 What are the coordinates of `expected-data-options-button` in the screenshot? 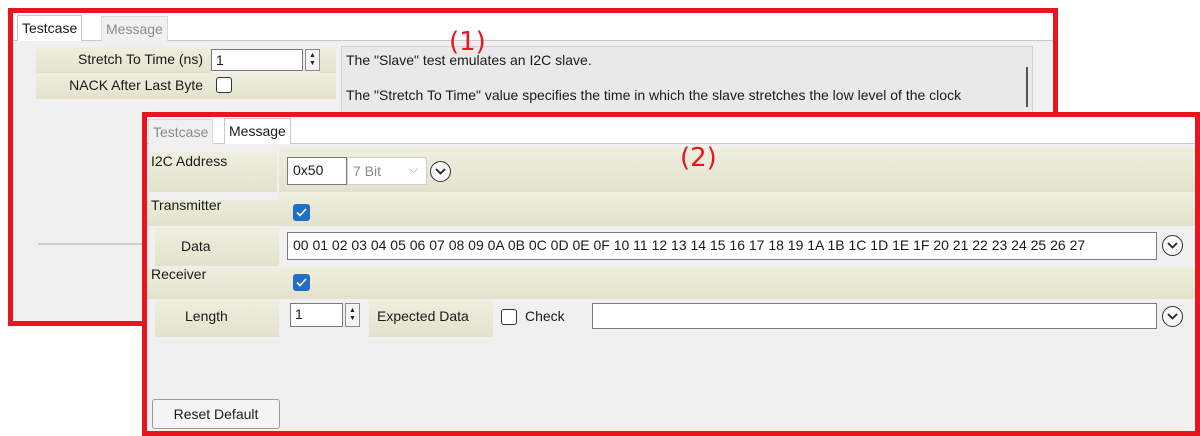 It's located at (1172, 316).